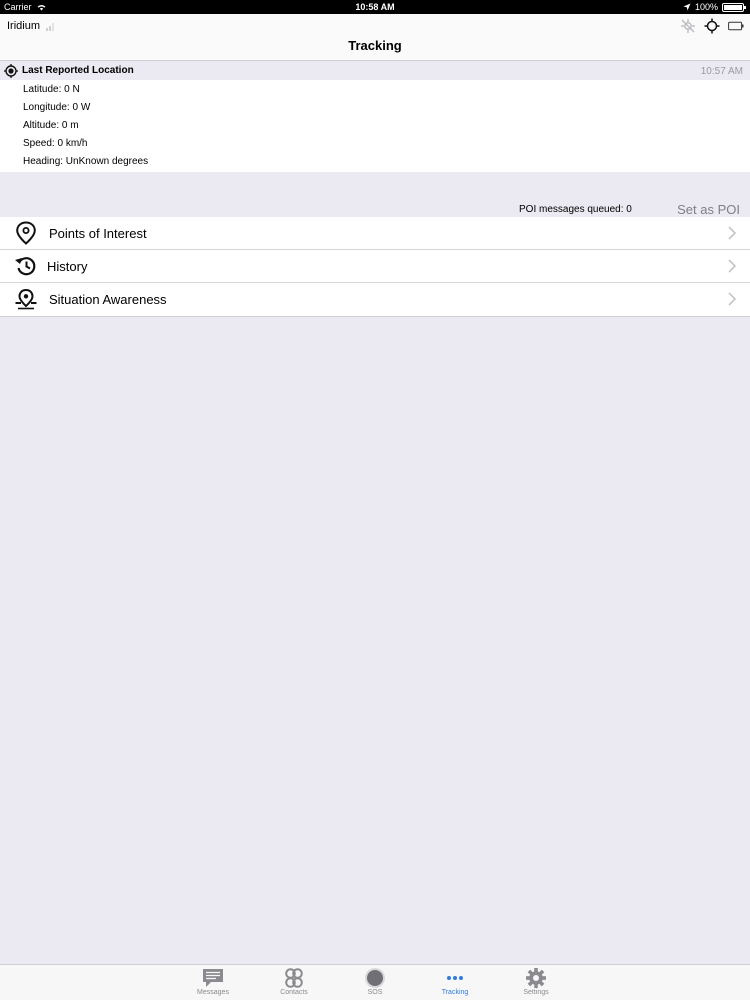  Describe the element at coordinates (294, 992) in the screenshot. I see `tab-label: Contacts` at that location.